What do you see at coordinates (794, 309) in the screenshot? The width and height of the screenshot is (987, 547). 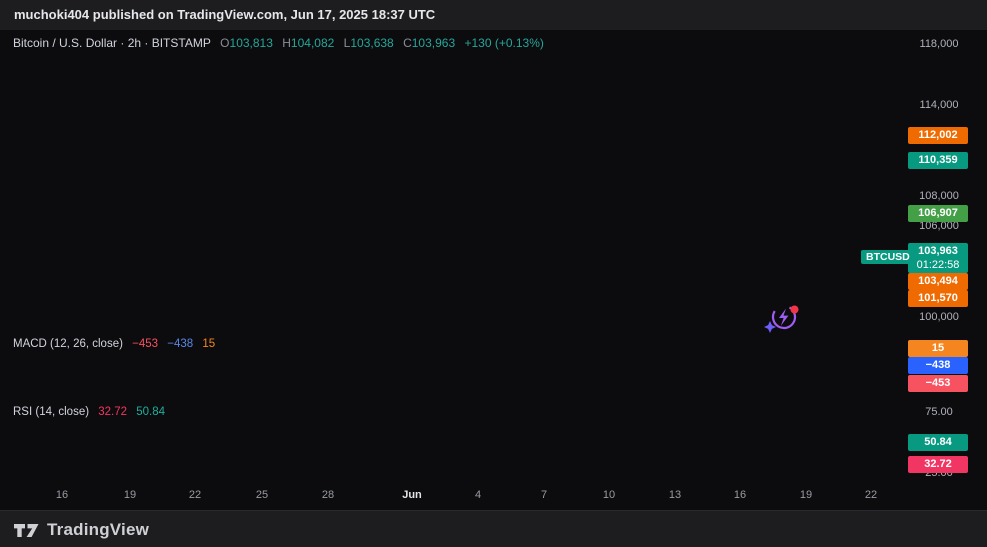 I see `notification-dot` at bounding box center [794, 309].